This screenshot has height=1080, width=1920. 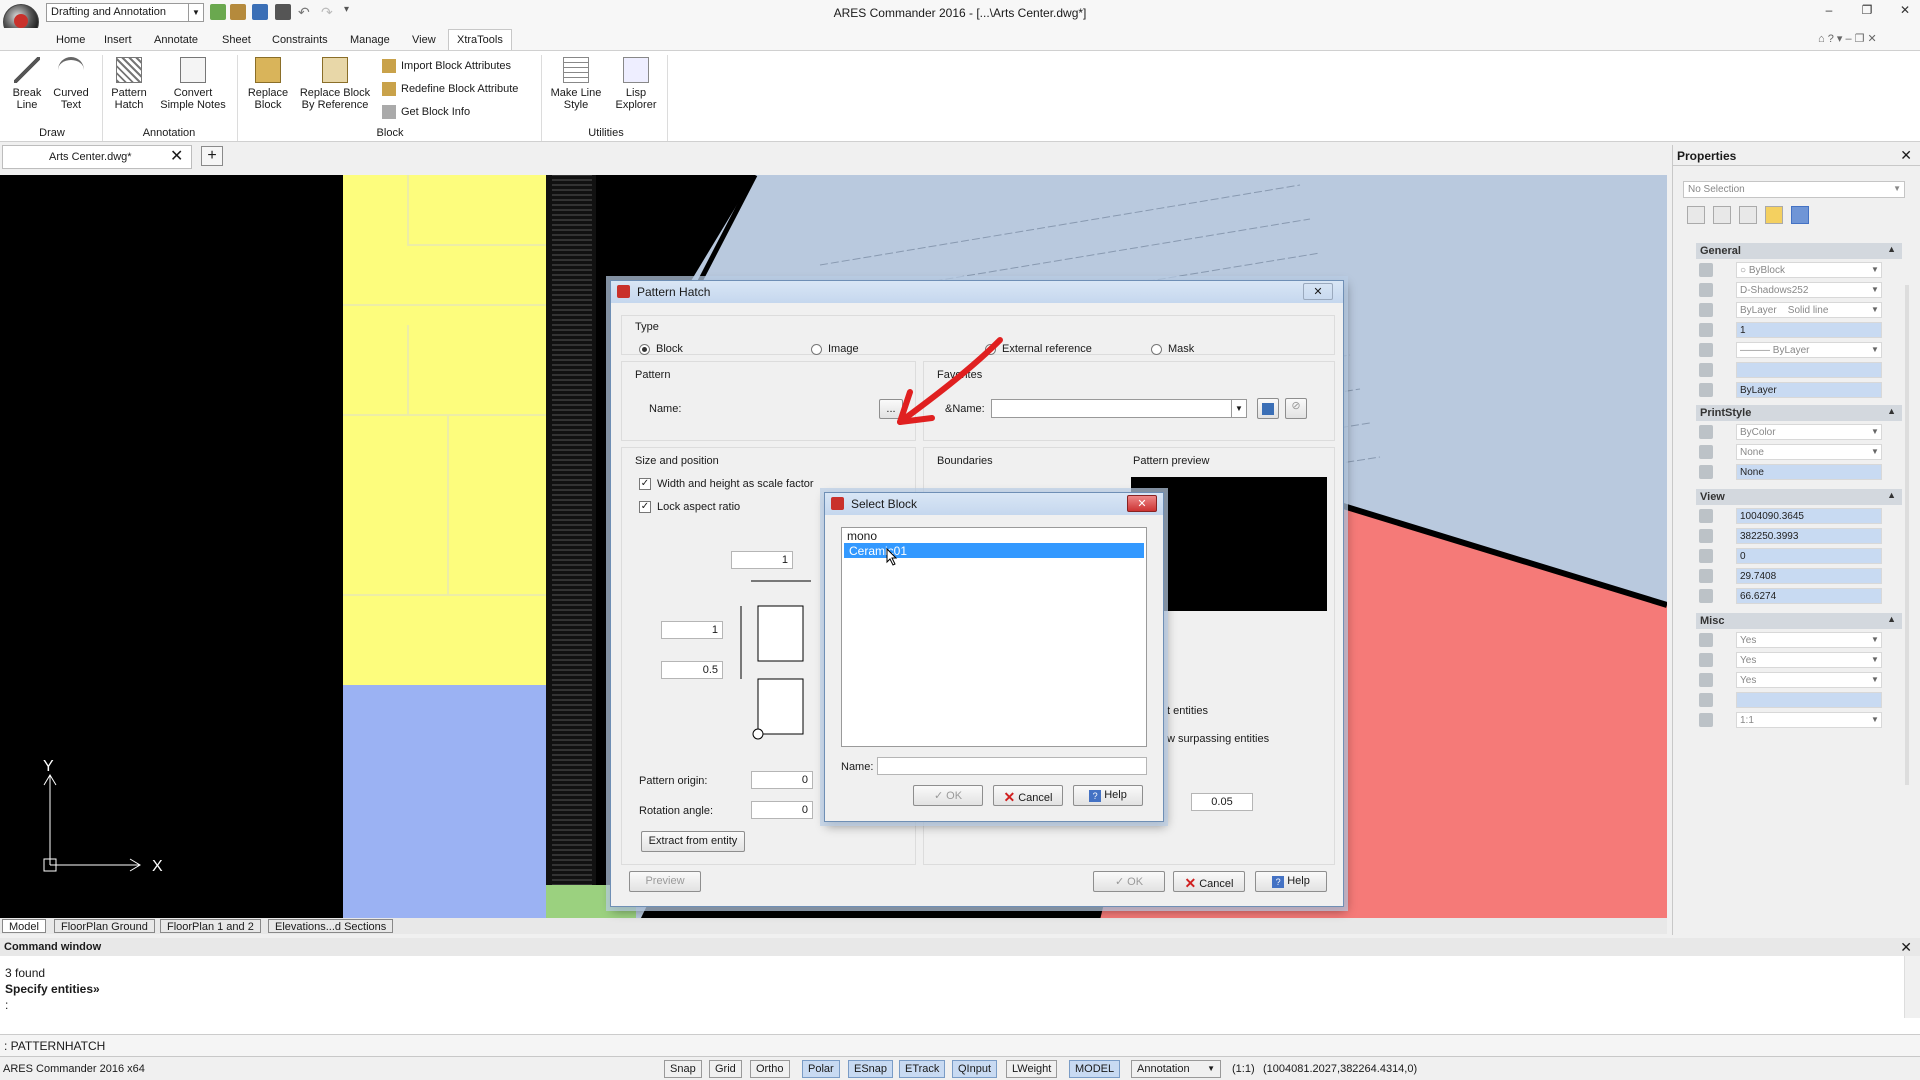 What do you see at coordinates (1912, 987) in the screenshot?
I see `command-scrollbar` at bounding box center [1912, 987].